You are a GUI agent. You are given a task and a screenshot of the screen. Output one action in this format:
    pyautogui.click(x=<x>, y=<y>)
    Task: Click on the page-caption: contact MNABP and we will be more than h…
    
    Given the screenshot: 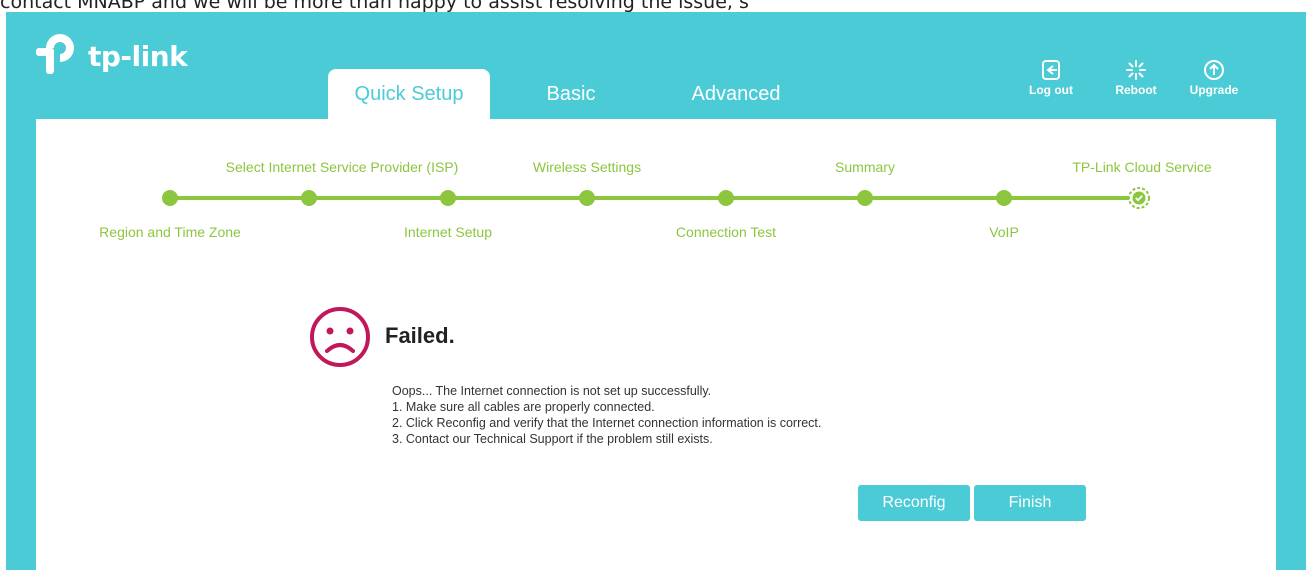 What is the action you would take?
    pyautogui.click(x=374, y=6)
    